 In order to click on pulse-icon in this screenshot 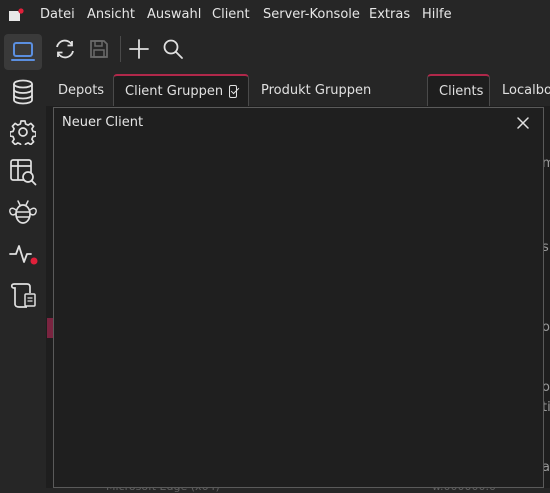, I will do `click(23, 255)`.